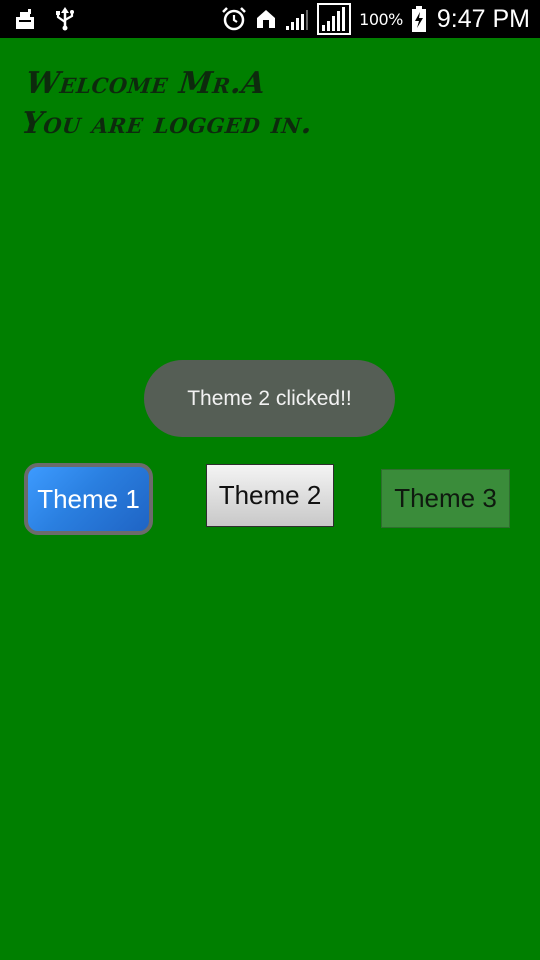 The image size is (540, 960). Describe the element at coordinates (65, 19) in the screenshot. I see `usb-icon` at that location.